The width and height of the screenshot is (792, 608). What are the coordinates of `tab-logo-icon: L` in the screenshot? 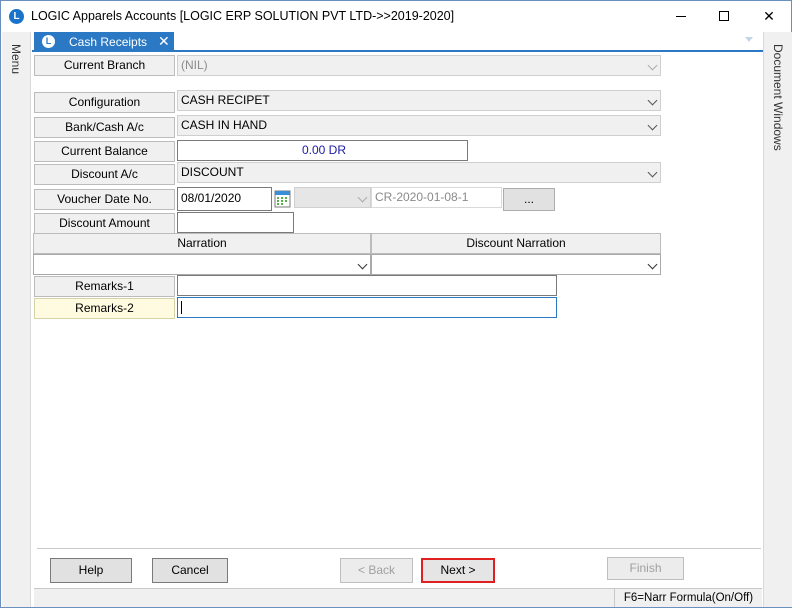 It's located at (48, 41).